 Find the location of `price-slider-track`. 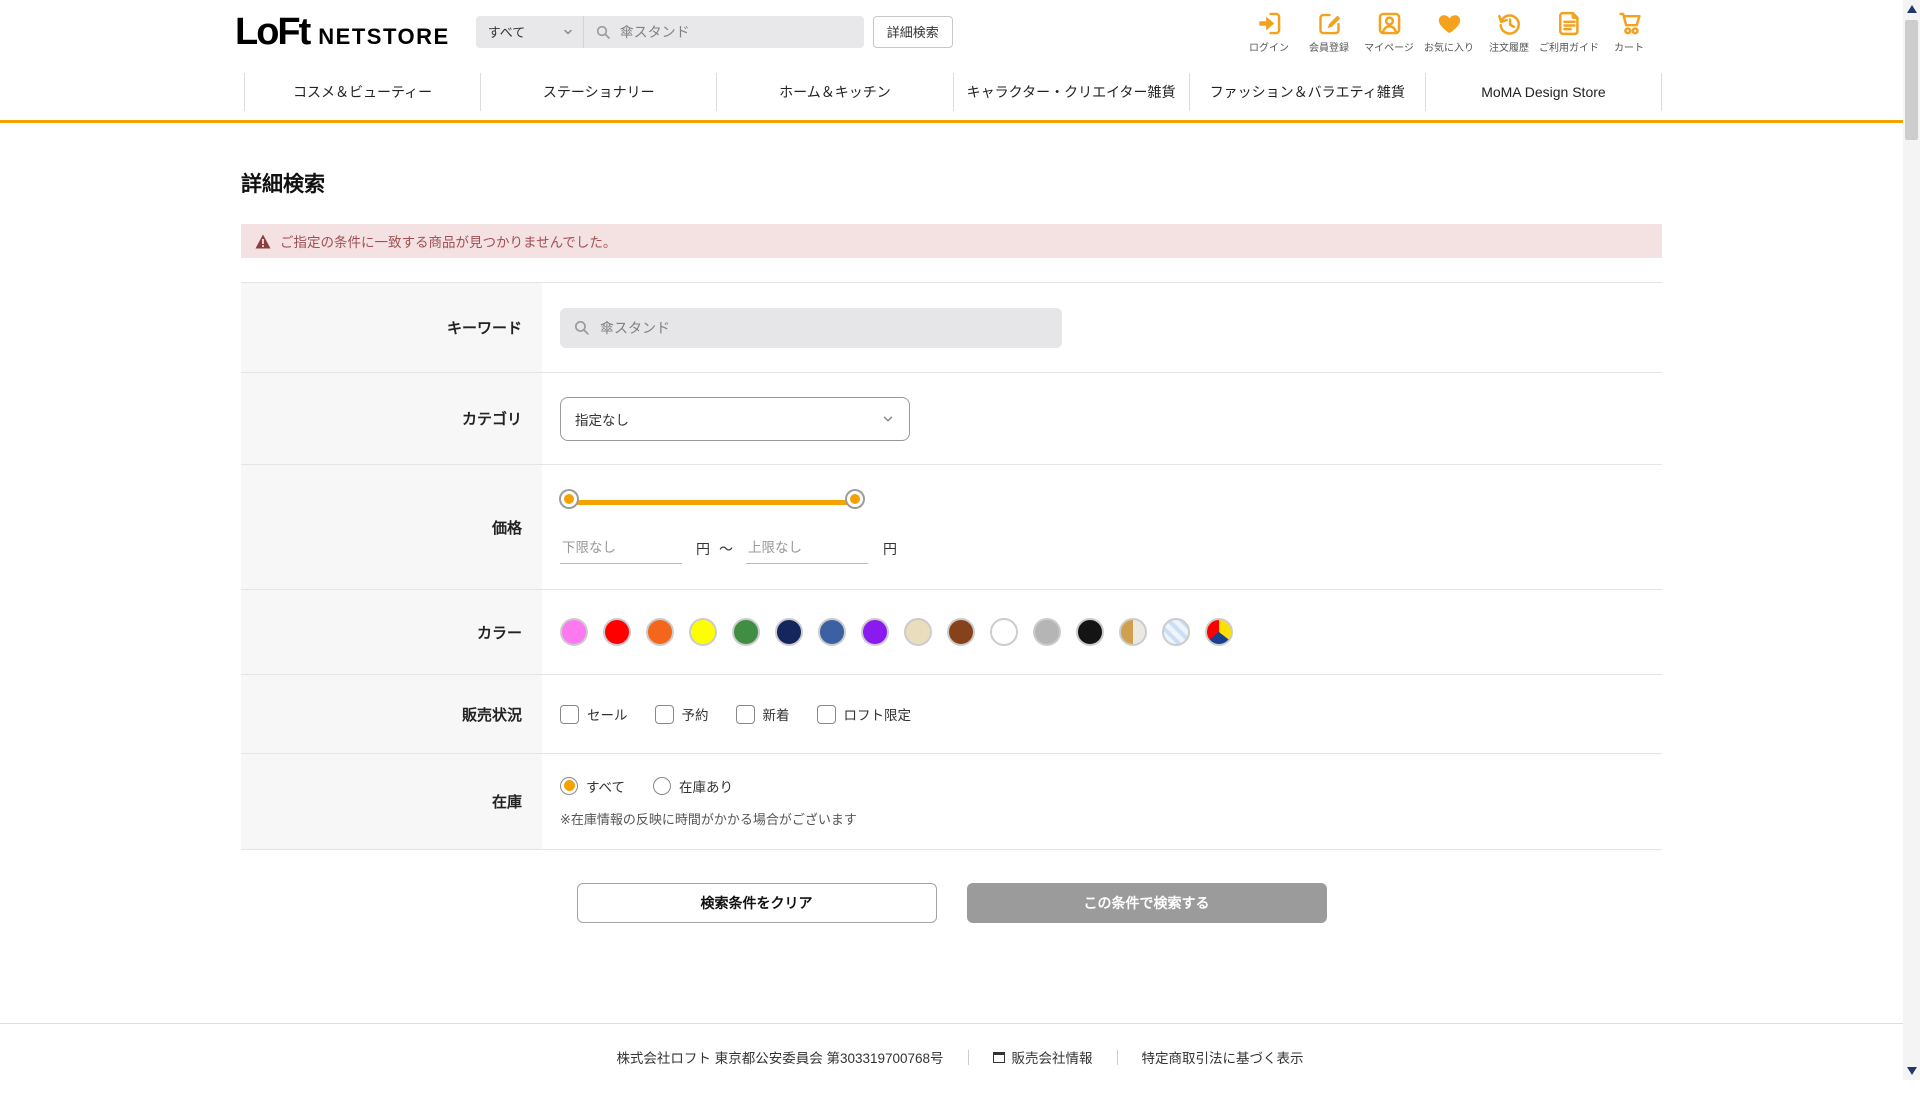

price-slider-track is located at coordinates (712, 502).